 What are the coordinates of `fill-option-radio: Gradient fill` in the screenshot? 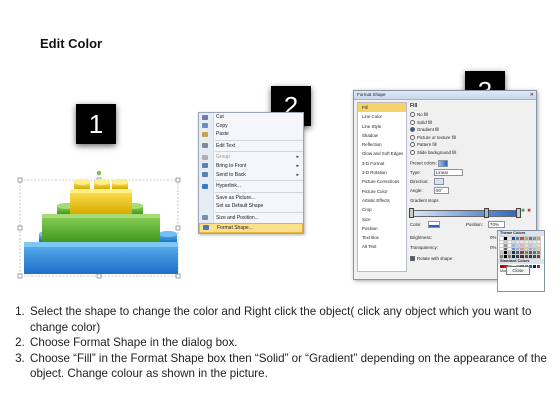 It's located at (424, 130).